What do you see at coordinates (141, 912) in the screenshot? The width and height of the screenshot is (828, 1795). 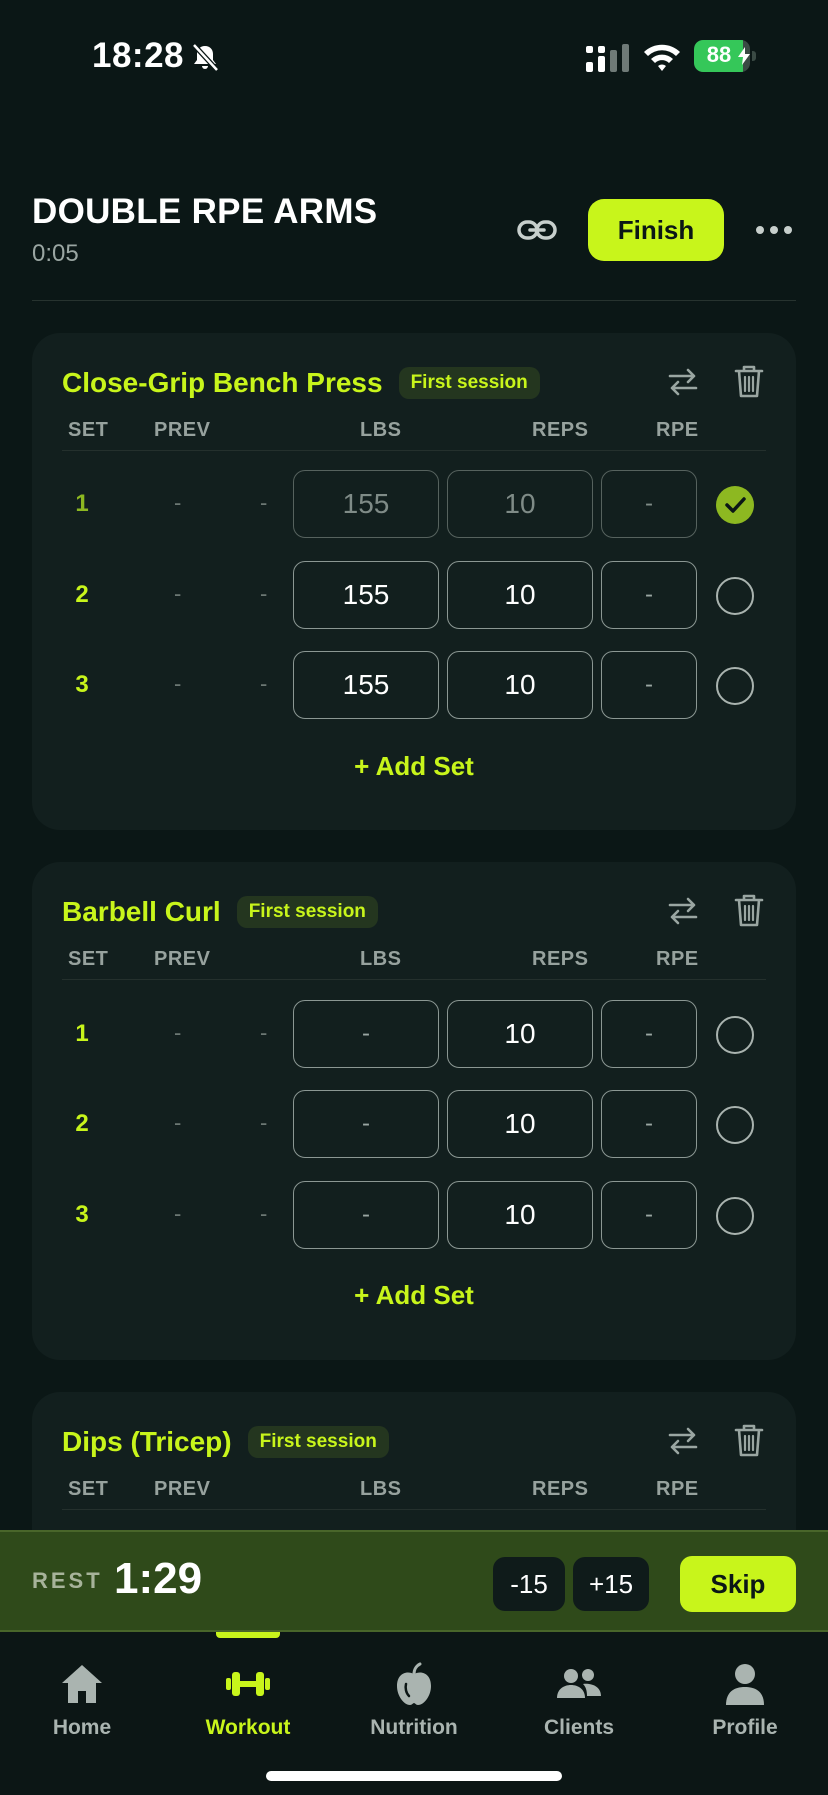 I see `exercise-name: Barbell Curl` at bounding box center [141, 912].